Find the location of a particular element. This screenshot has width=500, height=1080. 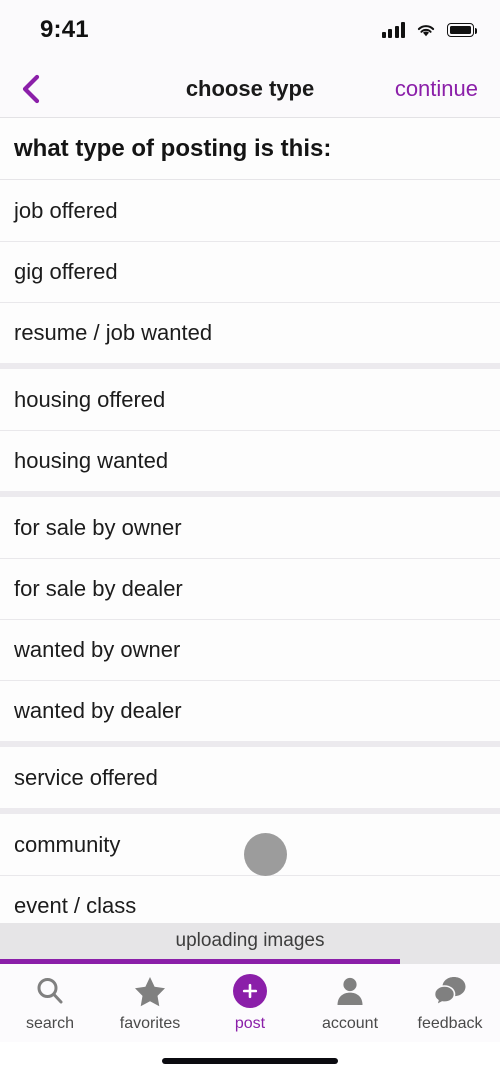

back-button is located at coordinates (31, 88).